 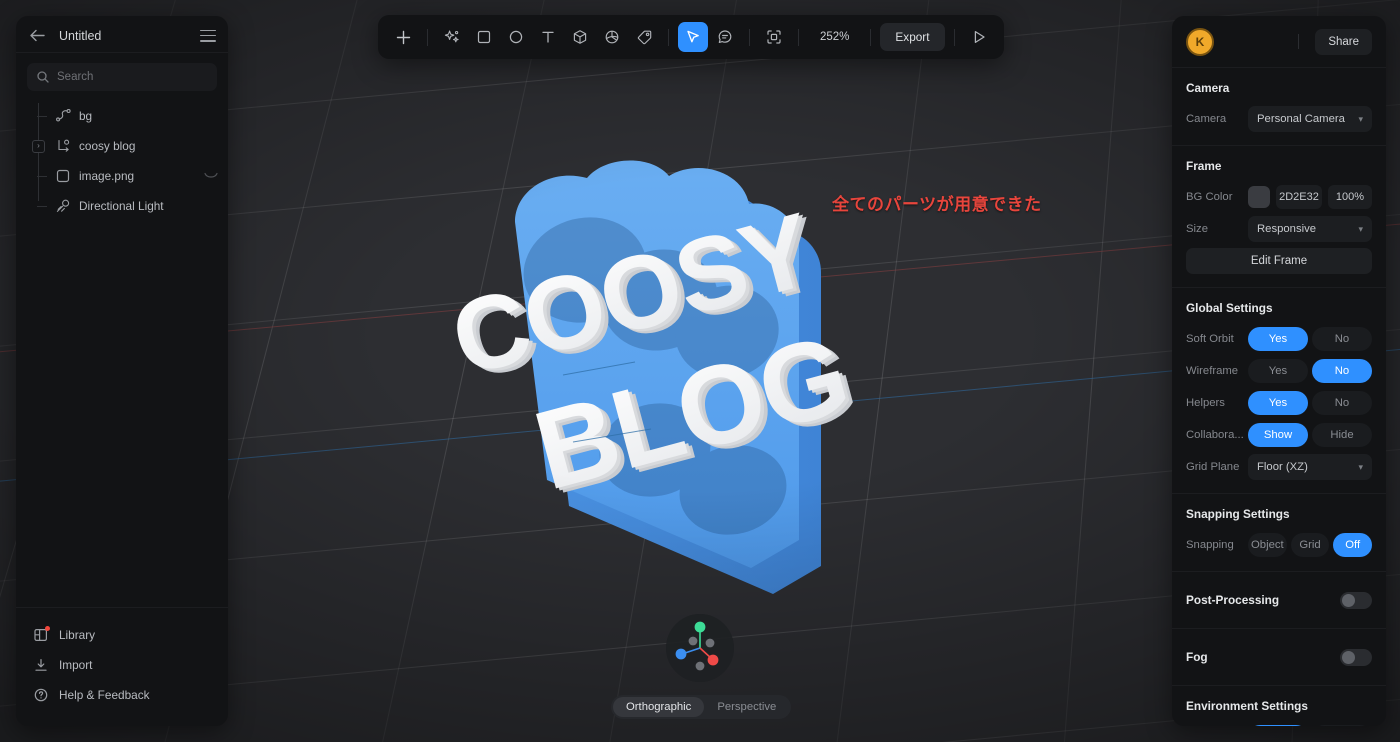 What do you see at coordinates (42, 116) in the screenshot?
I see `tree-branch` at bounding box center [42, 116].